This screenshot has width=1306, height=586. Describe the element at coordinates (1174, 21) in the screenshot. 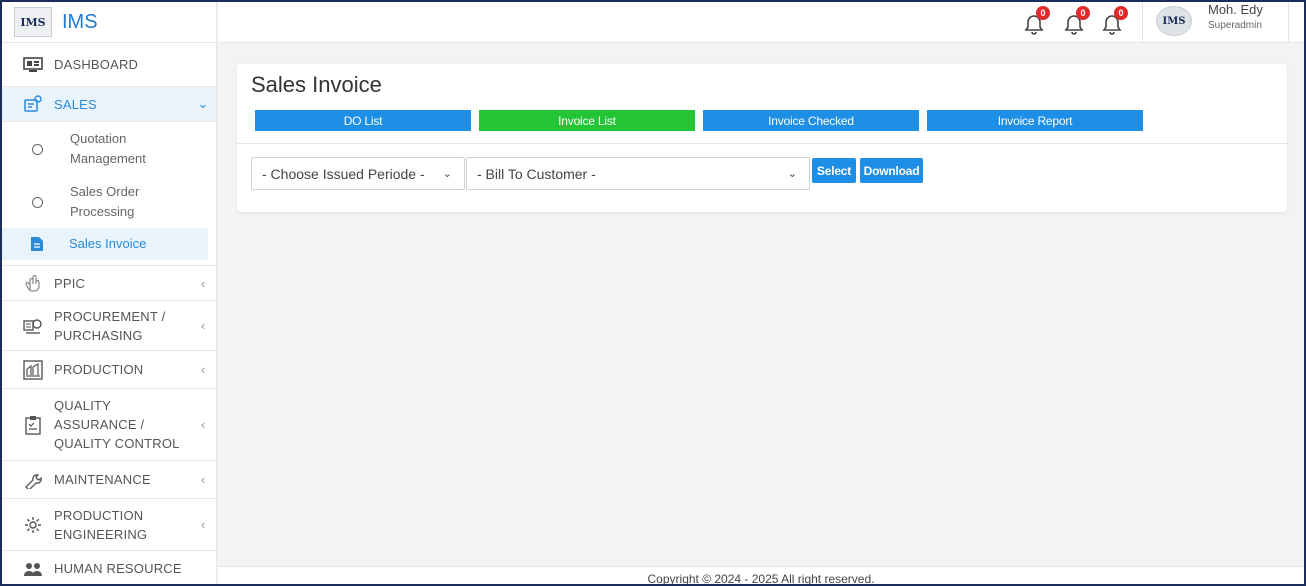

I see `avatar: IMS` at that location.